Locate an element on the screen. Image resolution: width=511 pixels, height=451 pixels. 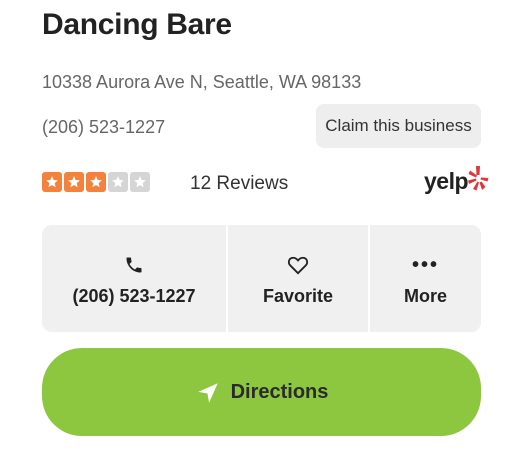
star-rating is located at coordinates (96, 182).